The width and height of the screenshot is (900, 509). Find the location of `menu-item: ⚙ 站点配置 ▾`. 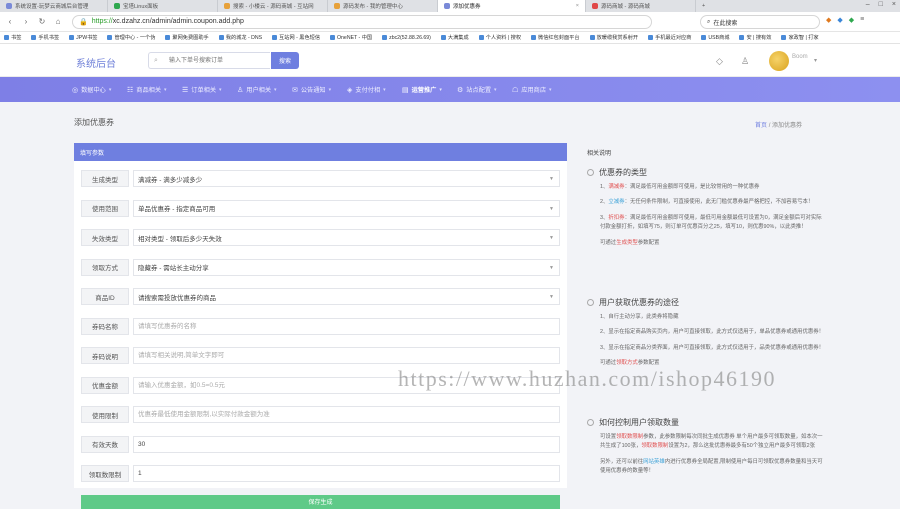

menu-item: ⚙ 站点配置 ▾ is located at coordinates (484, 90).